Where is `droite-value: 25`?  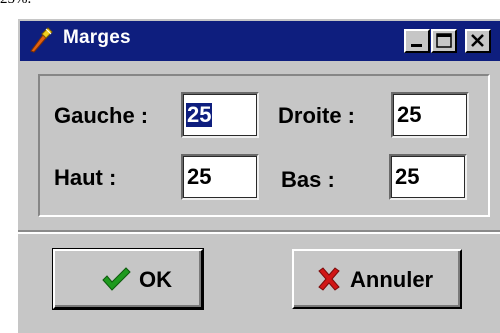
droite-value: 25 is located at coordinates (409, 114).